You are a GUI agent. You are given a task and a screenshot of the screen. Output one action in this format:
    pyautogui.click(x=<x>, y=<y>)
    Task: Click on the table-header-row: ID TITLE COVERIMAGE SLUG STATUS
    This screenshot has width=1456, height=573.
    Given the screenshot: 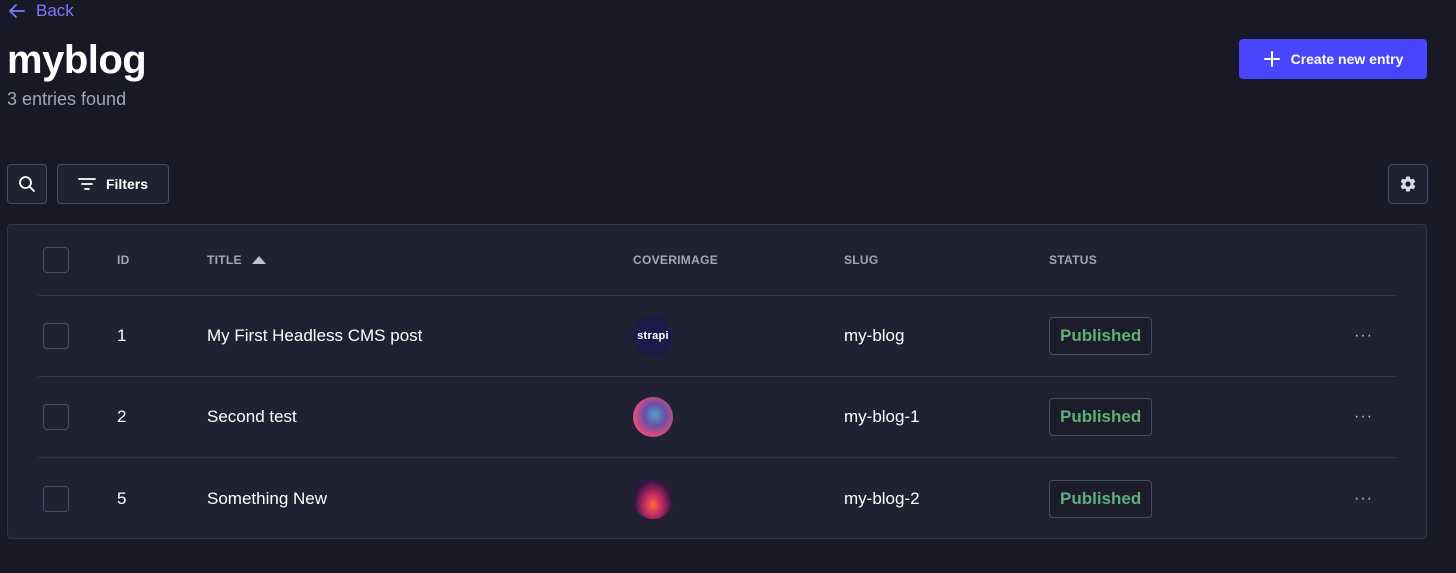 What is the action you would take?
    pyautogui.click(x=717, y=260)
    